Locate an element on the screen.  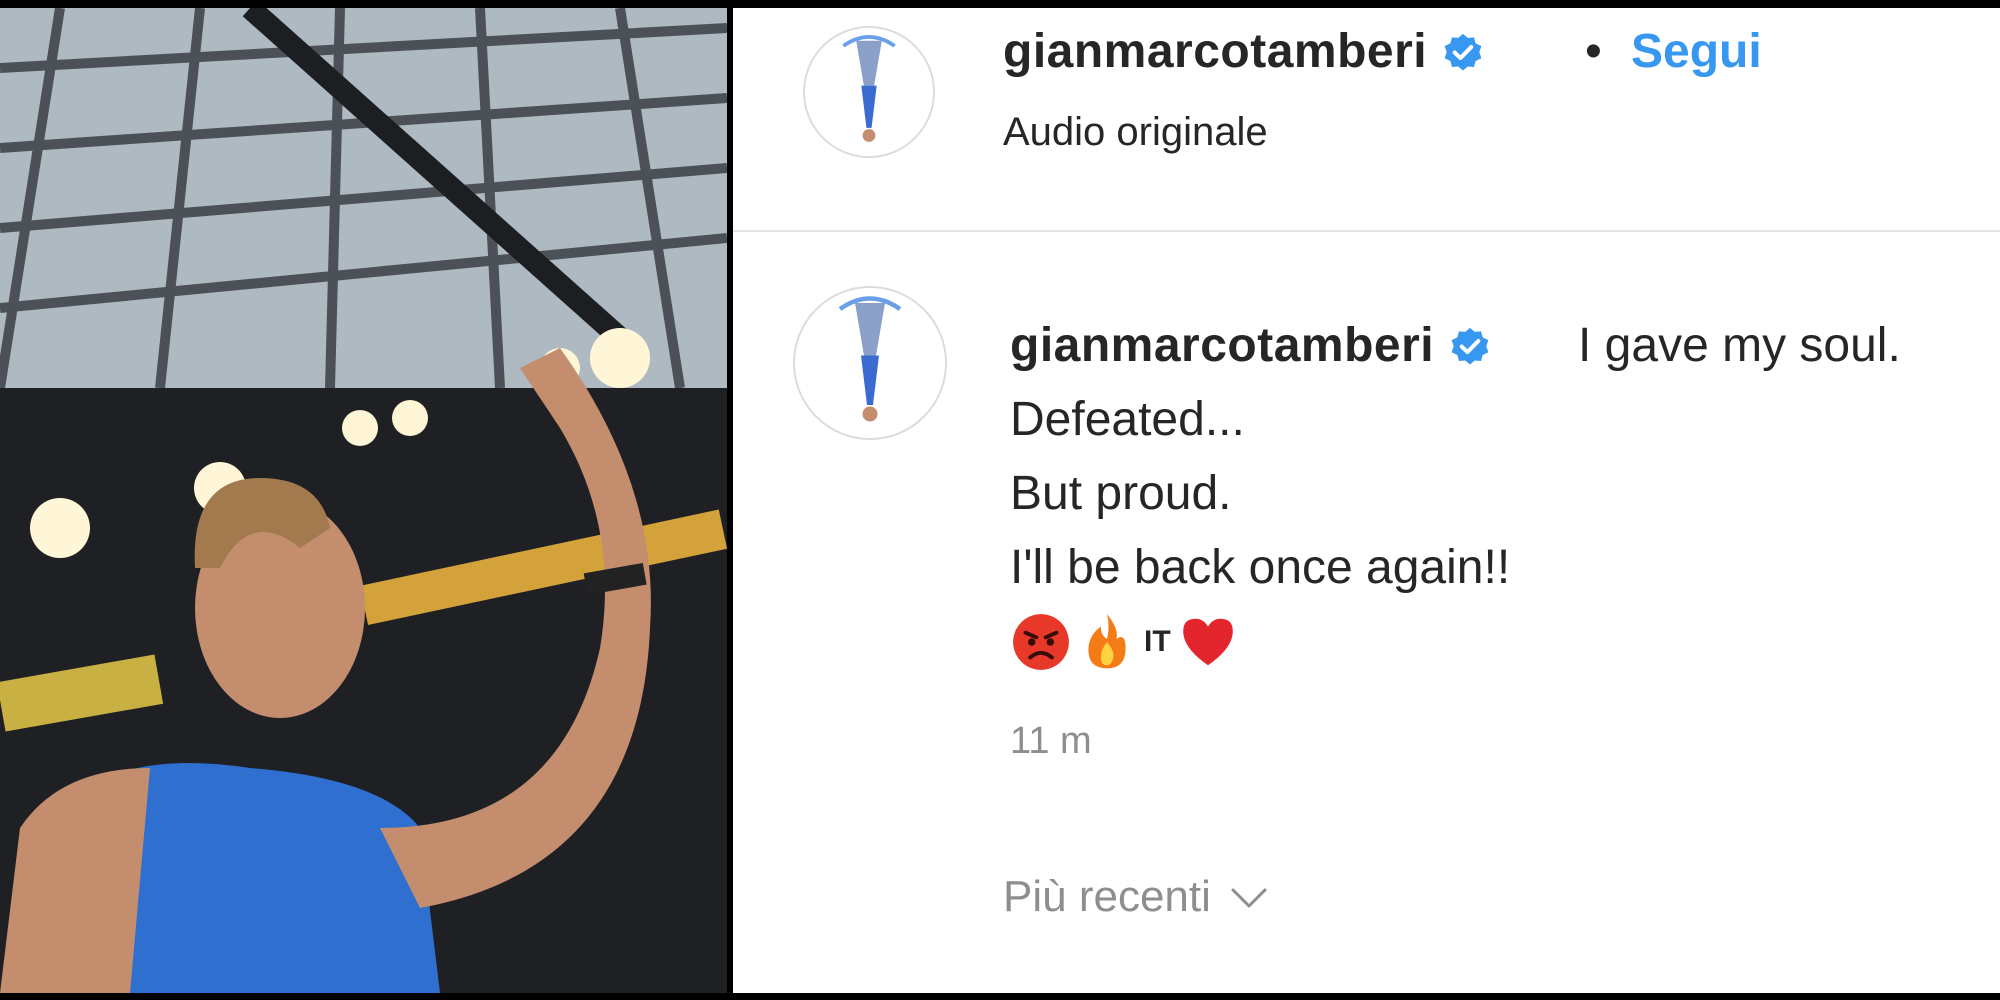
avatar is located at coordinates (869, 92).